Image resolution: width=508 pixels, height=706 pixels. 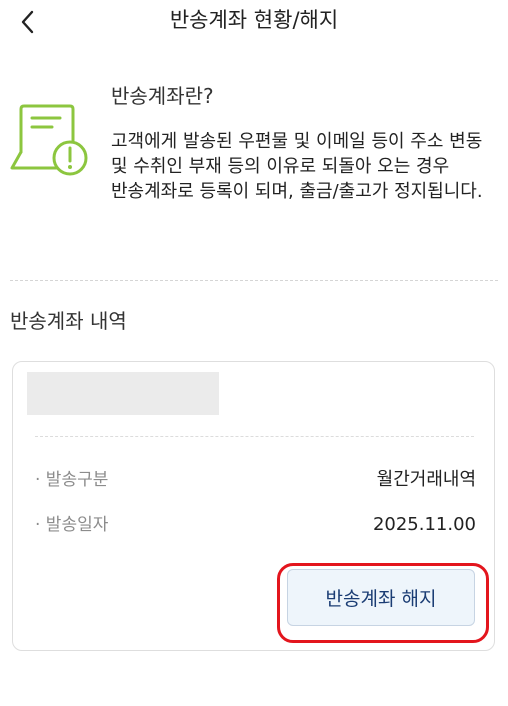 What do you see at coordinates (254, 280) in the screenshot?
I see `section-divider` at bounding box center [254, 280].